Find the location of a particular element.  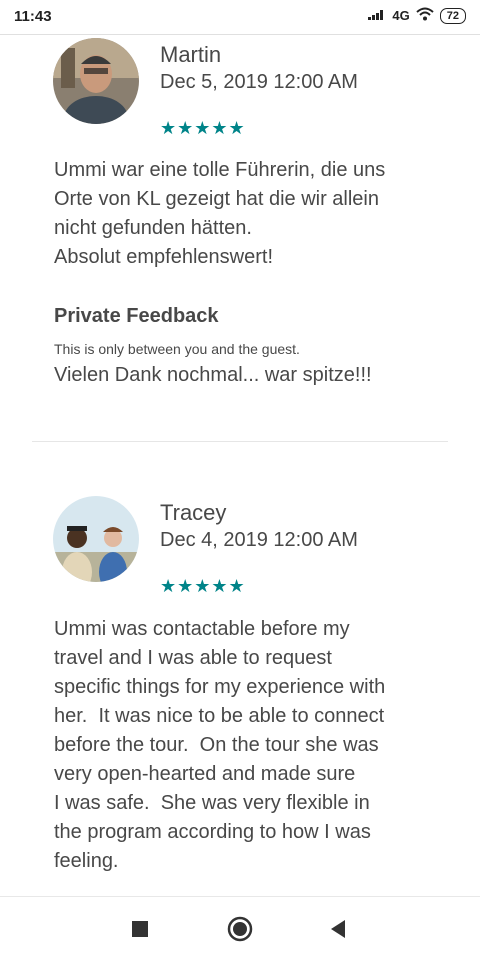

private-feedback-title: Private Feedback is located at coordinates (136, 316).